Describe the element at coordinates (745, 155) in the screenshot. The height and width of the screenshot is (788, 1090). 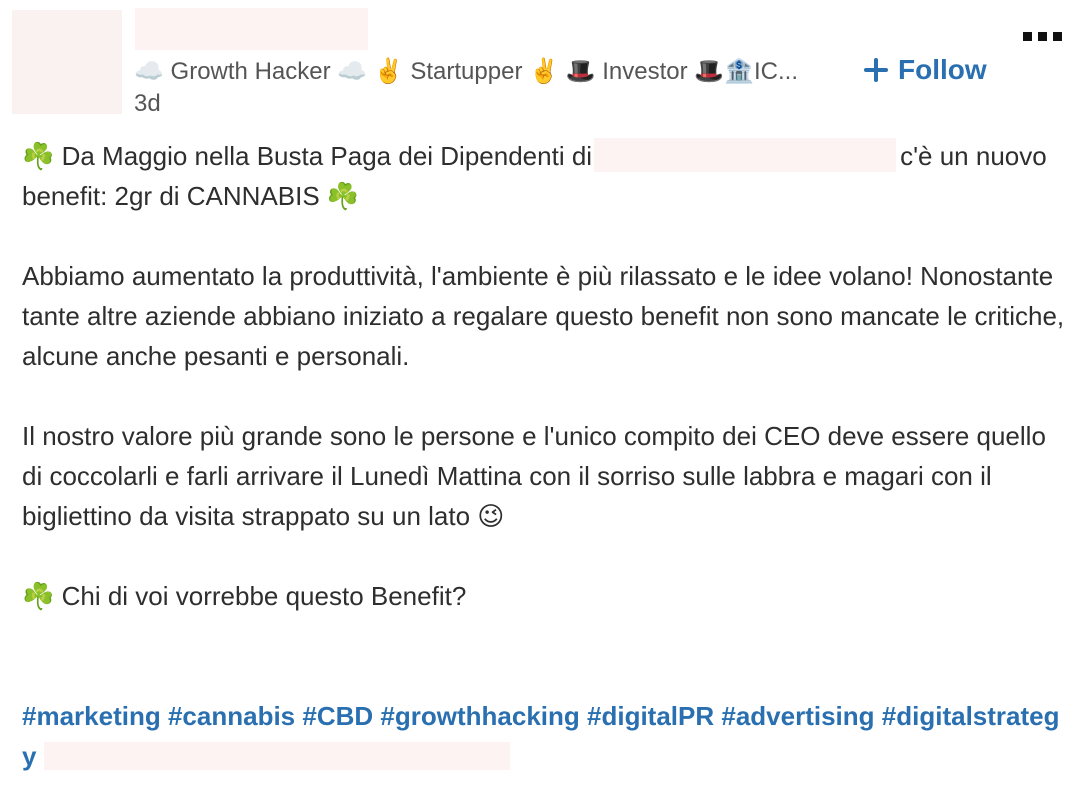
I see `company-name-redacted` at that location.